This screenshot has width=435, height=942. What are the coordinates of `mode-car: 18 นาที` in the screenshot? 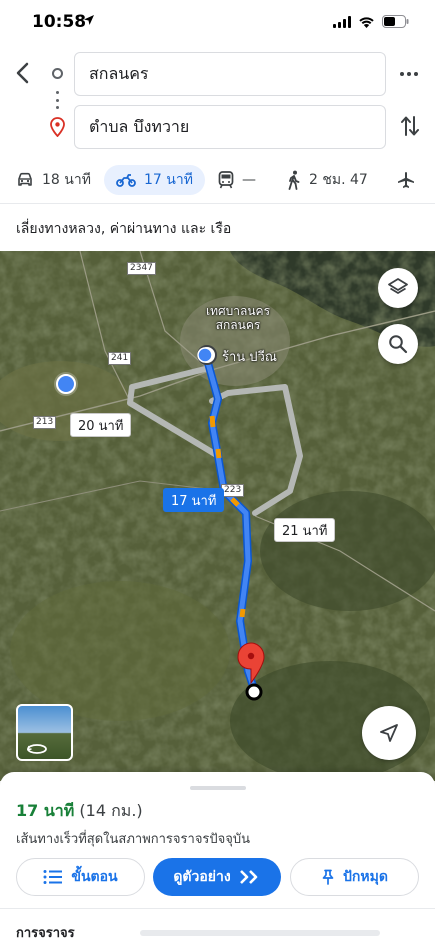 It's located at (53, 180).